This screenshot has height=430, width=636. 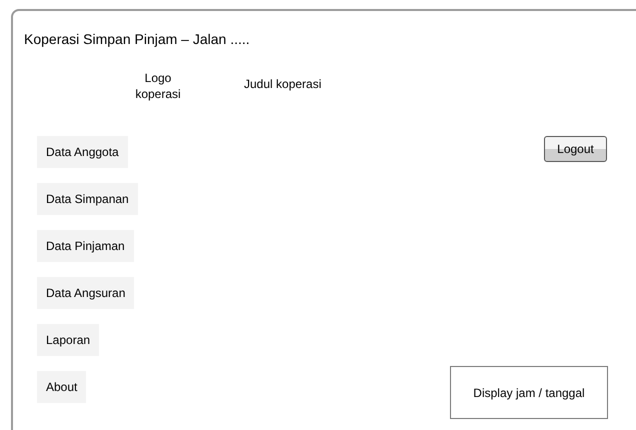 I want to click on clock-display: Display jam / tanggal, so click(x=529, y=392).